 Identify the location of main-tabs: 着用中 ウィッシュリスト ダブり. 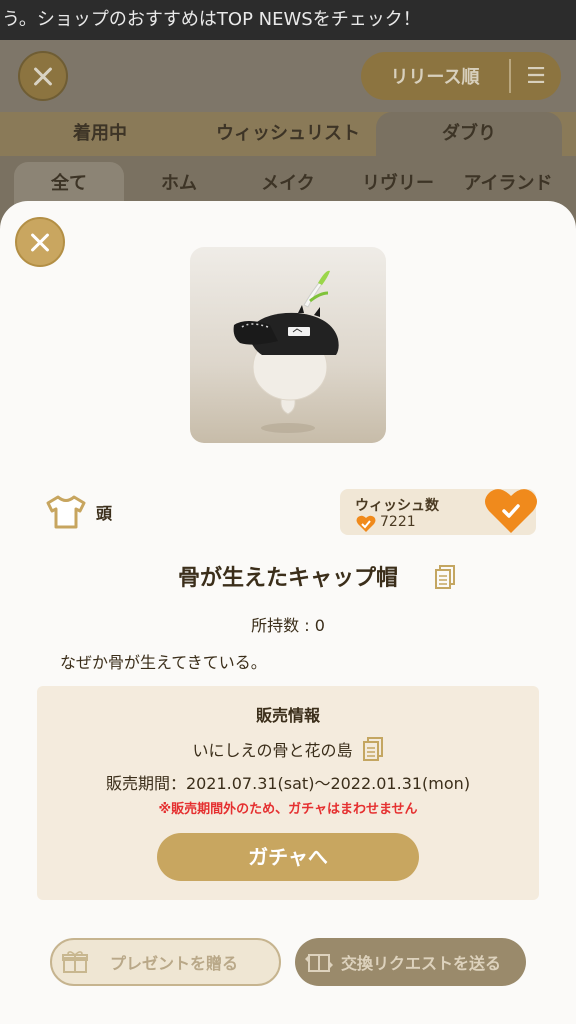
(288, 134).